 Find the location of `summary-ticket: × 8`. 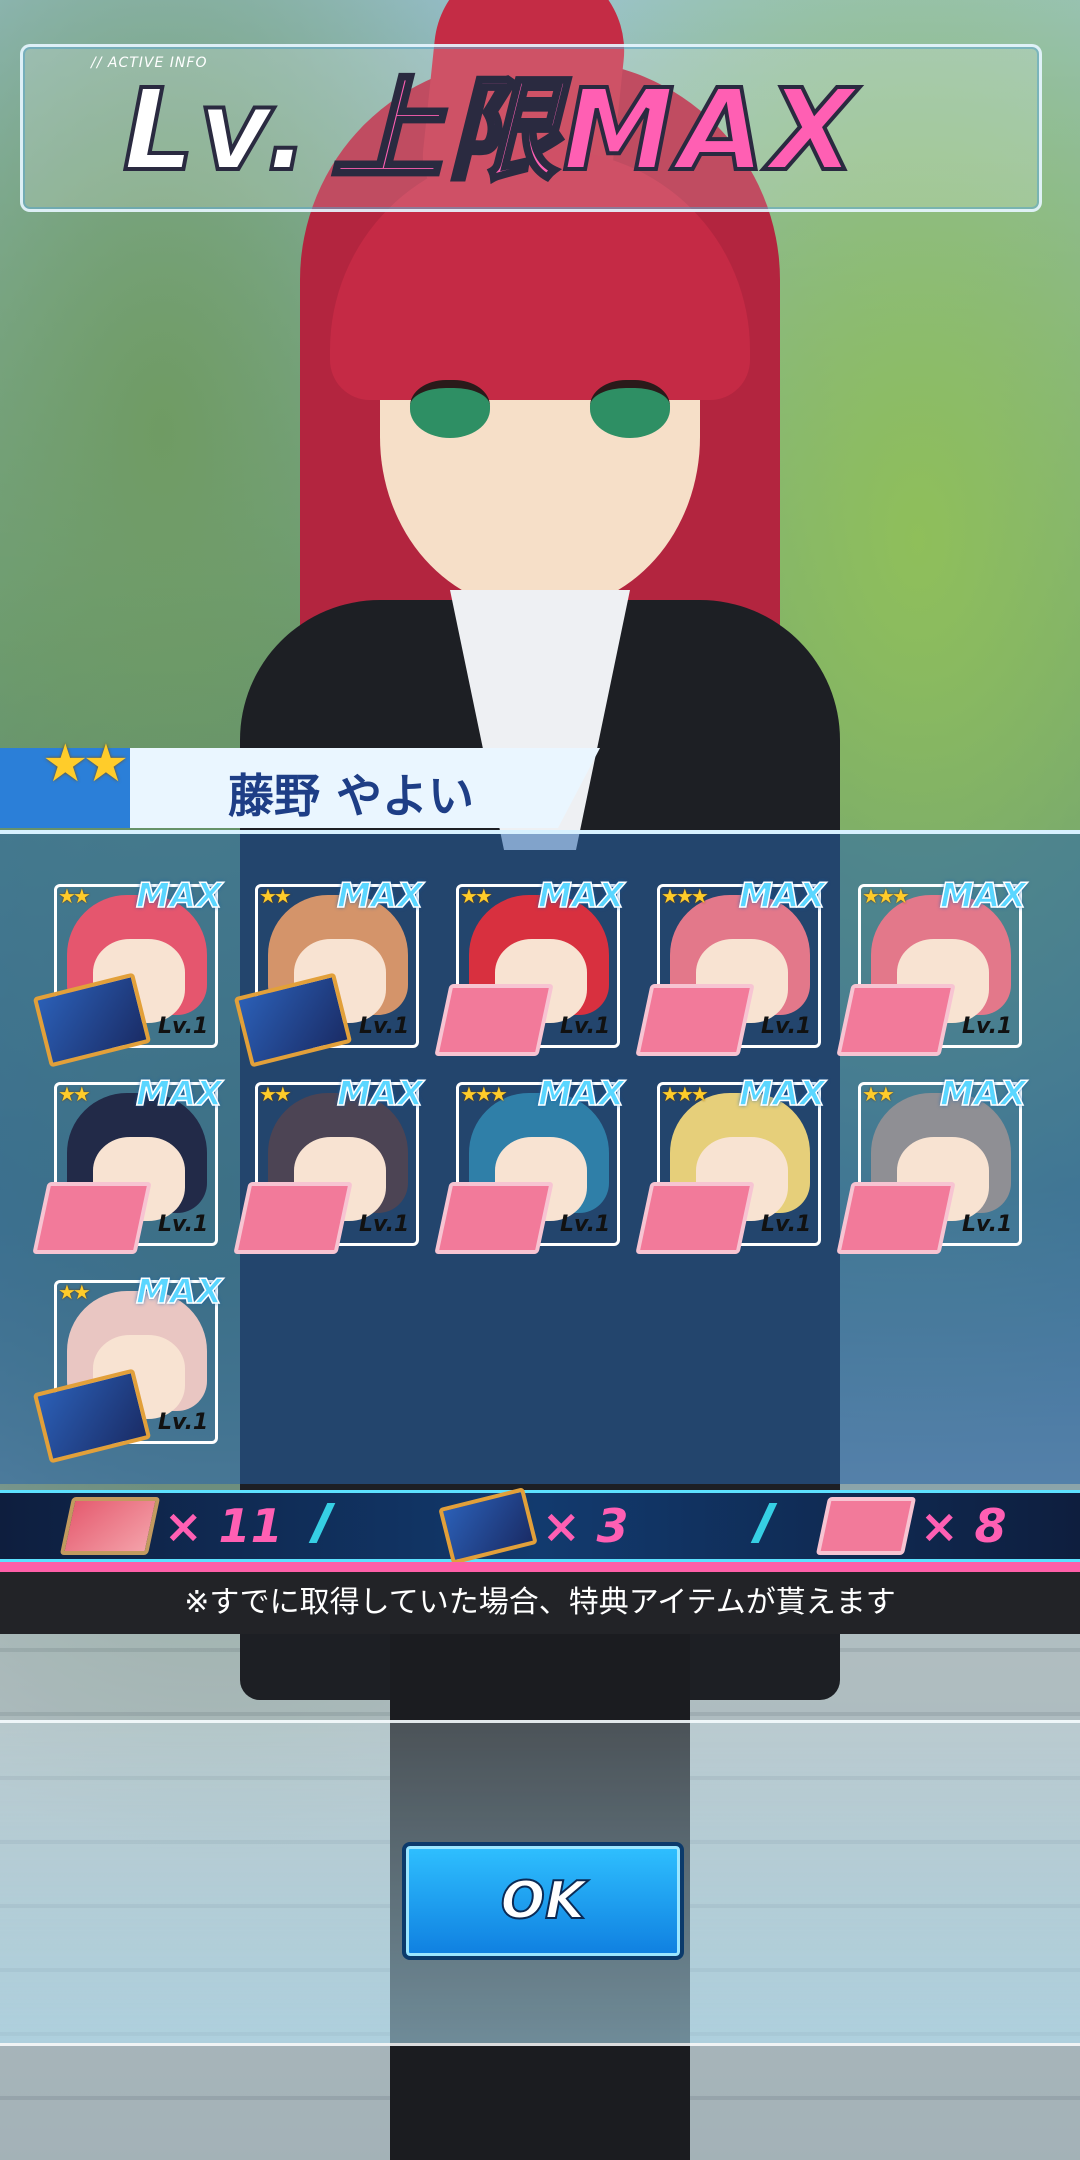

summary-ticket: × 8 is located at coordinates (911, 1526).